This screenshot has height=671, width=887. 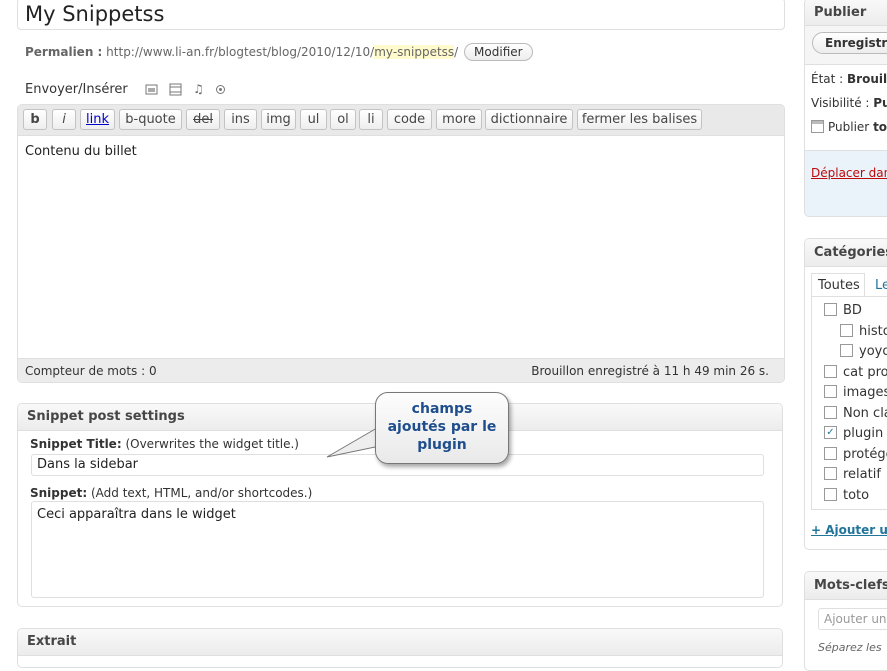 What do you see at coordinates (442, 409) in the screenshot?
I see `callout-line-1: champs` at bounding box center [442, 409].